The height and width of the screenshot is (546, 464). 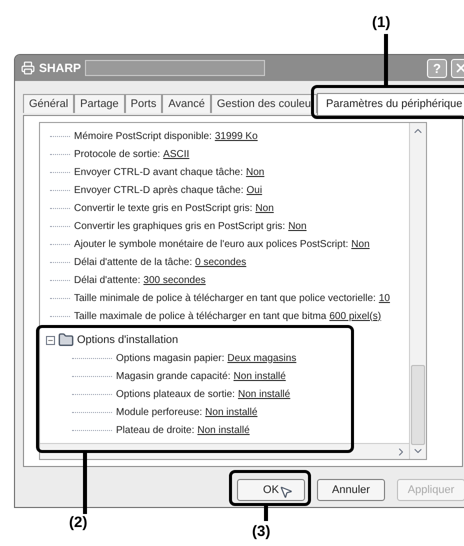 What do you see at coordinates (459, 68) in the screenshot?
I see `close-icon` at bounding box center [459, 68].